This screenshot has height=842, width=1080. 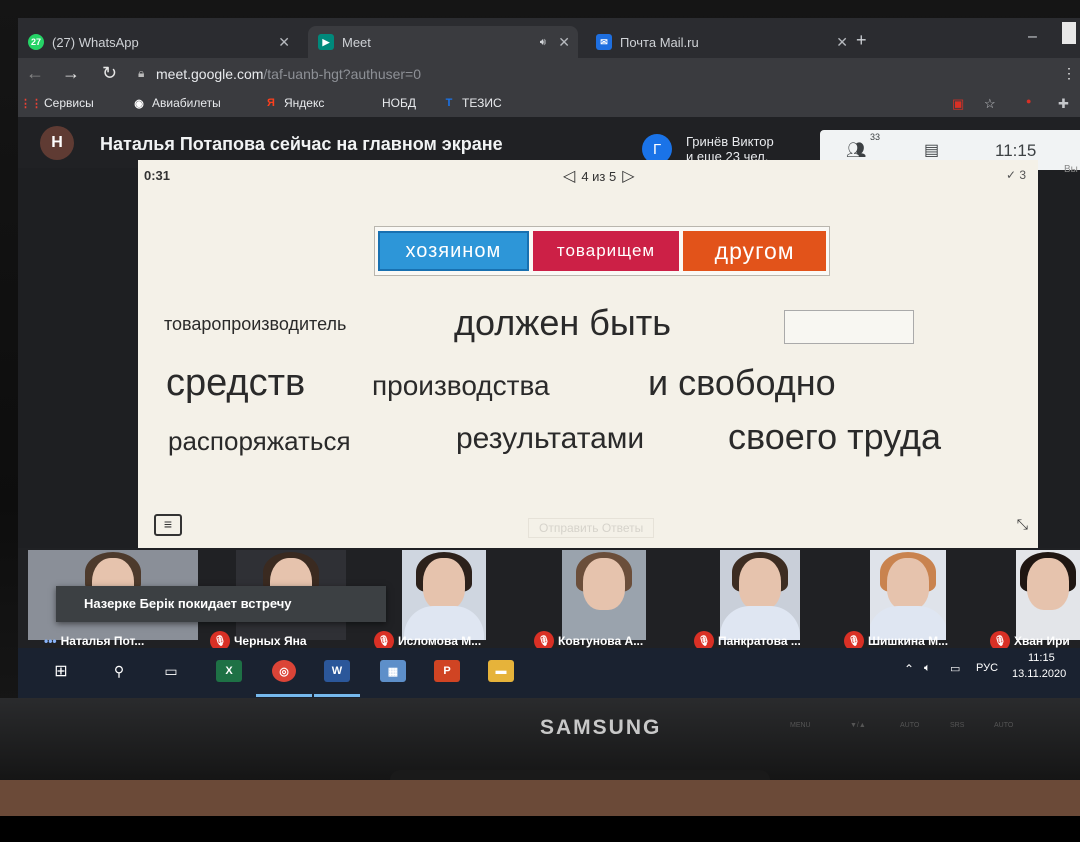 What do you see at coordinates (856, 150) in the screenshot?
I see `people-icon: 👥︎` at bounding box center [856, 150].